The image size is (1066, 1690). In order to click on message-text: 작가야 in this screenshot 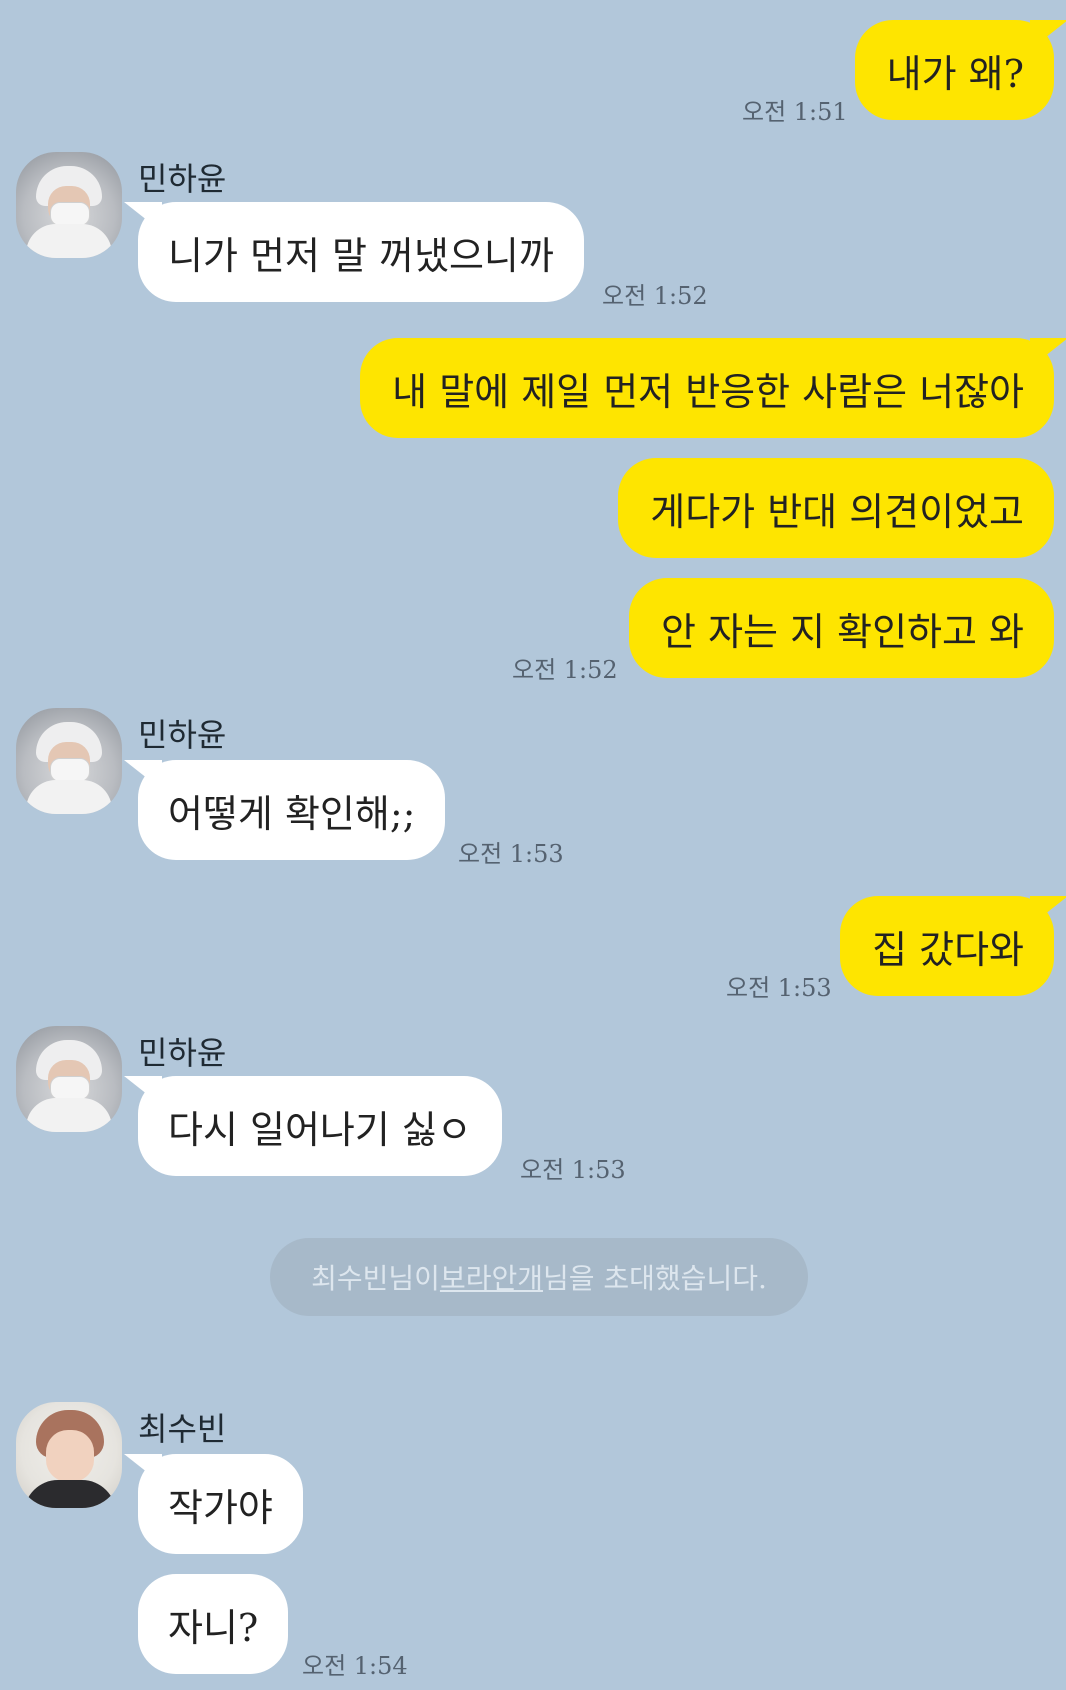, I will do `click(220, 1507)`.